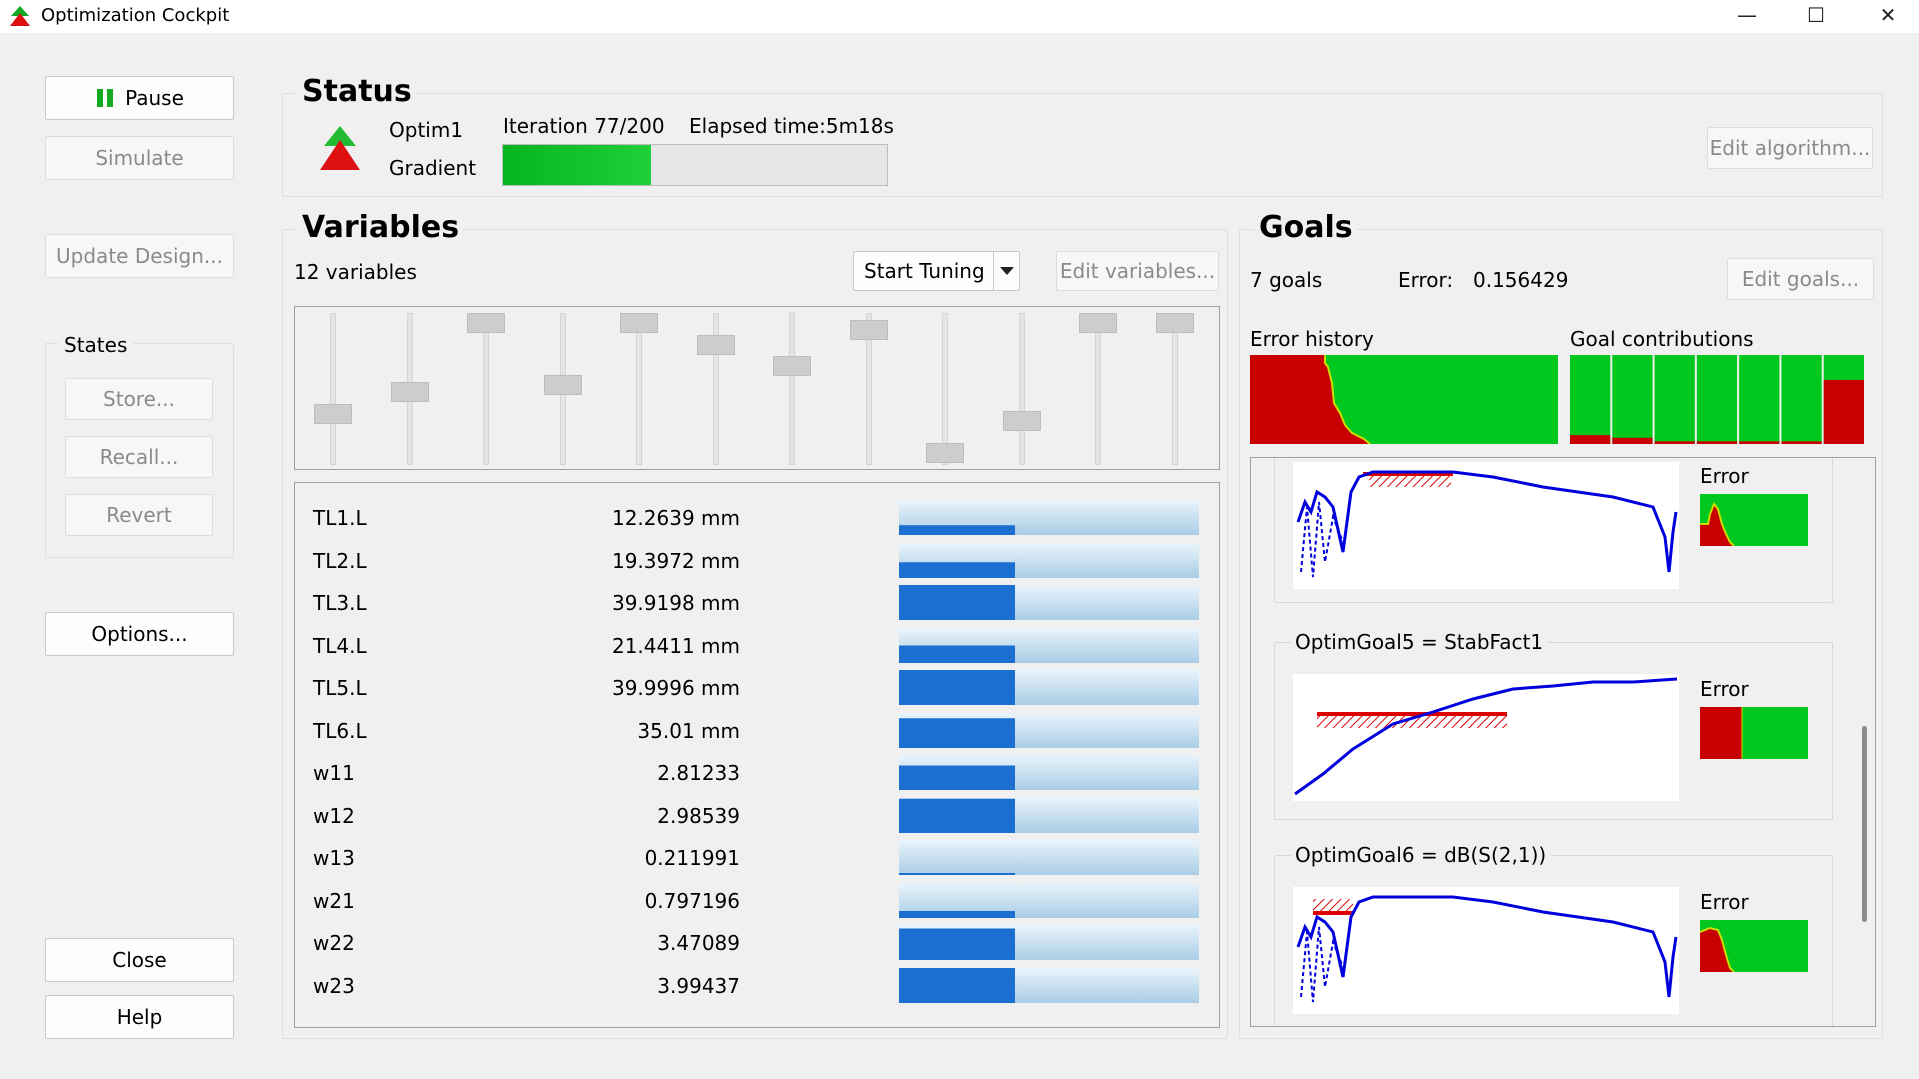  Describe the element at coordinates (1312, 339) in the screenshot. I see `error-history-label: Error history` at that location.